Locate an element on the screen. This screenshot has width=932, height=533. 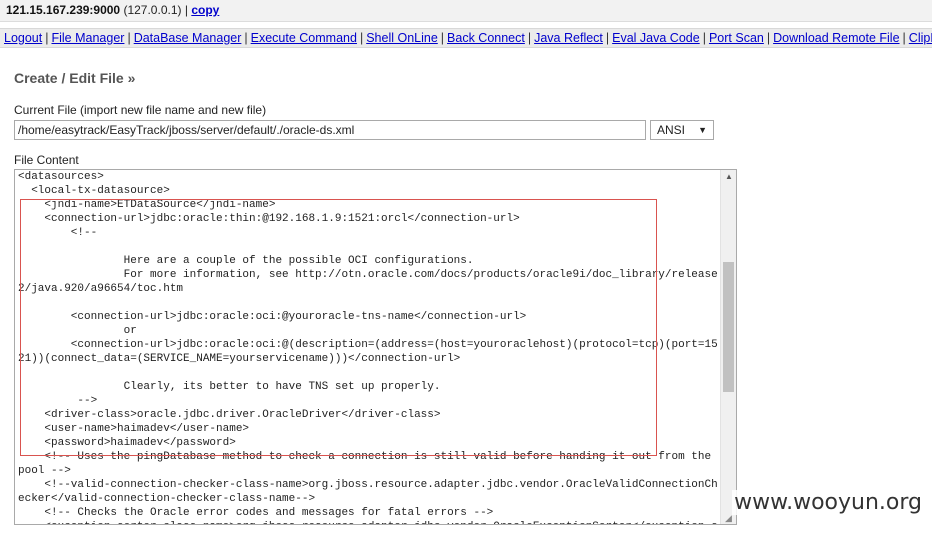
encoding-select: ANSI ▼ is located at coordinates (682, 130).